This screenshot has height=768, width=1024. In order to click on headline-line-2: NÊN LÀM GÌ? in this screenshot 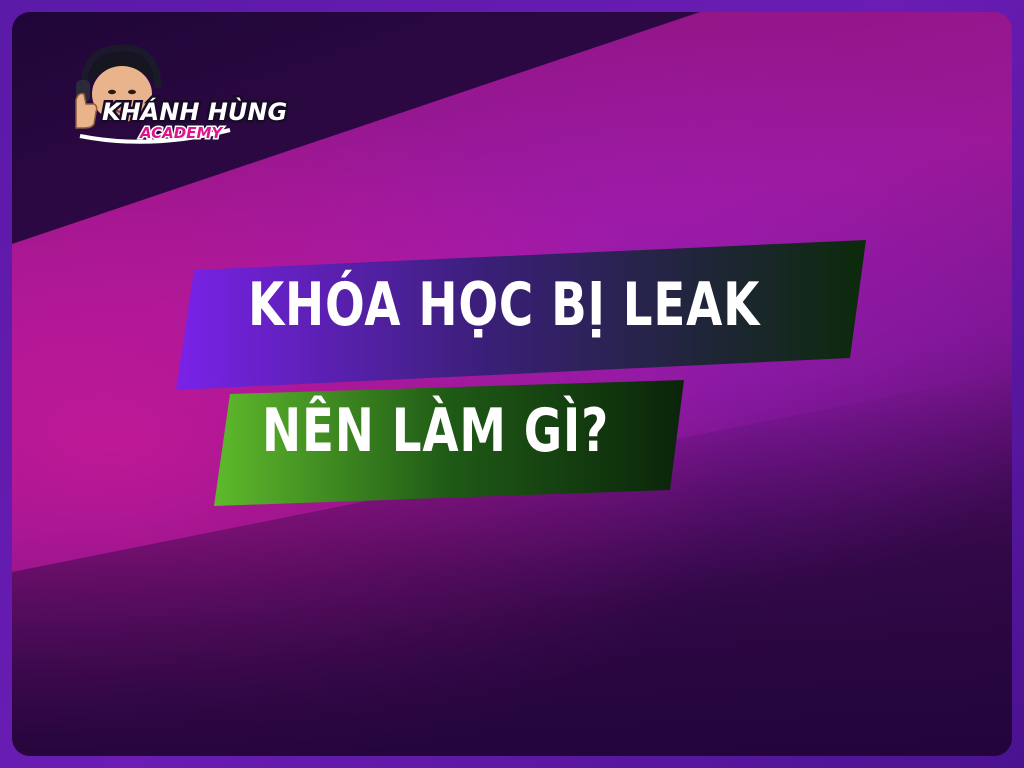, I will do `click(436, 431)`.